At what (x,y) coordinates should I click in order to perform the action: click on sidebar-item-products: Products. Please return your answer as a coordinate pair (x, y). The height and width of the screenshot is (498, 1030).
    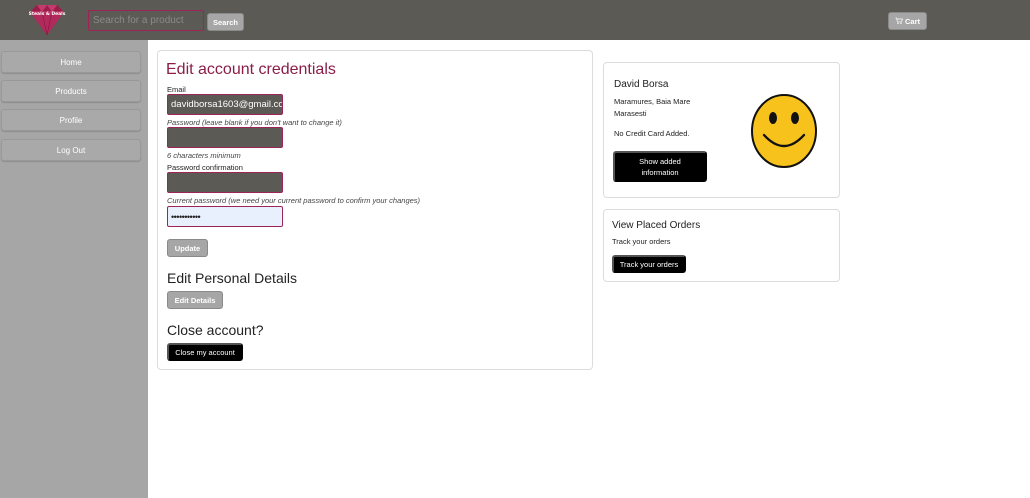
    Looking at the image, I should click on (71, 91).